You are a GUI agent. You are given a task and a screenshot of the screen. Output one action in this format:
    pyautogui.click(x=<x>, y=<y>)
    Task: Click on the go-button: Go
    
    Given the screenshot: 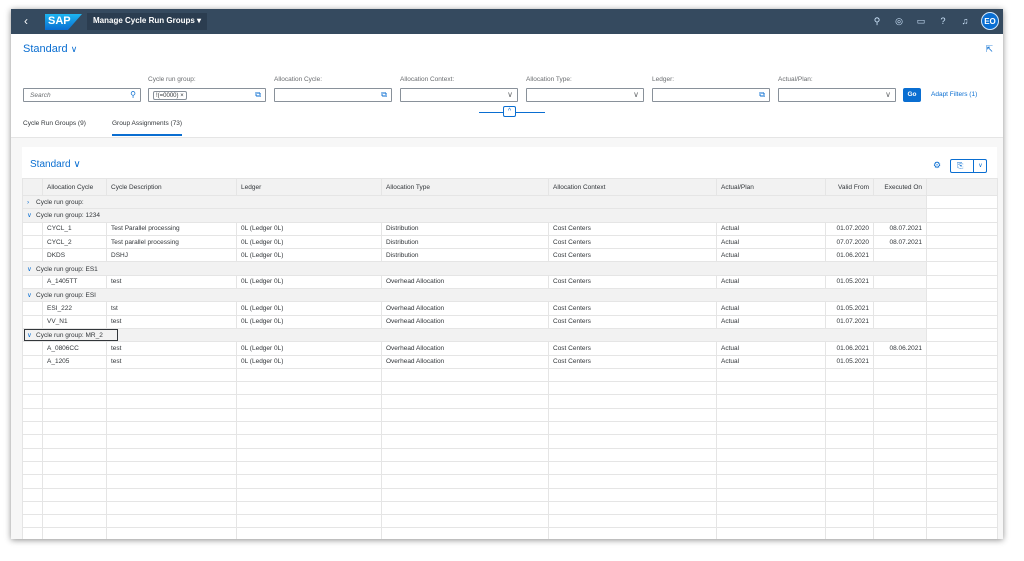 What is the action you would take?
    pyautogui.click(x=912, y=95)
    